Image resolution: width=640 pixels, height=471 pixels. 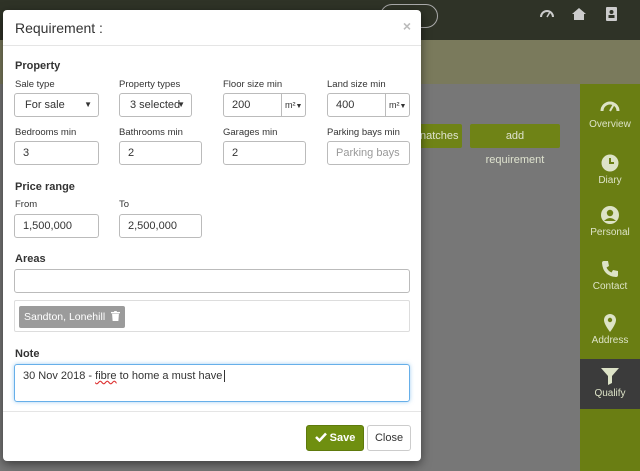 I want to click on sale-type-label: Sale type, so click(x=35, y=84).